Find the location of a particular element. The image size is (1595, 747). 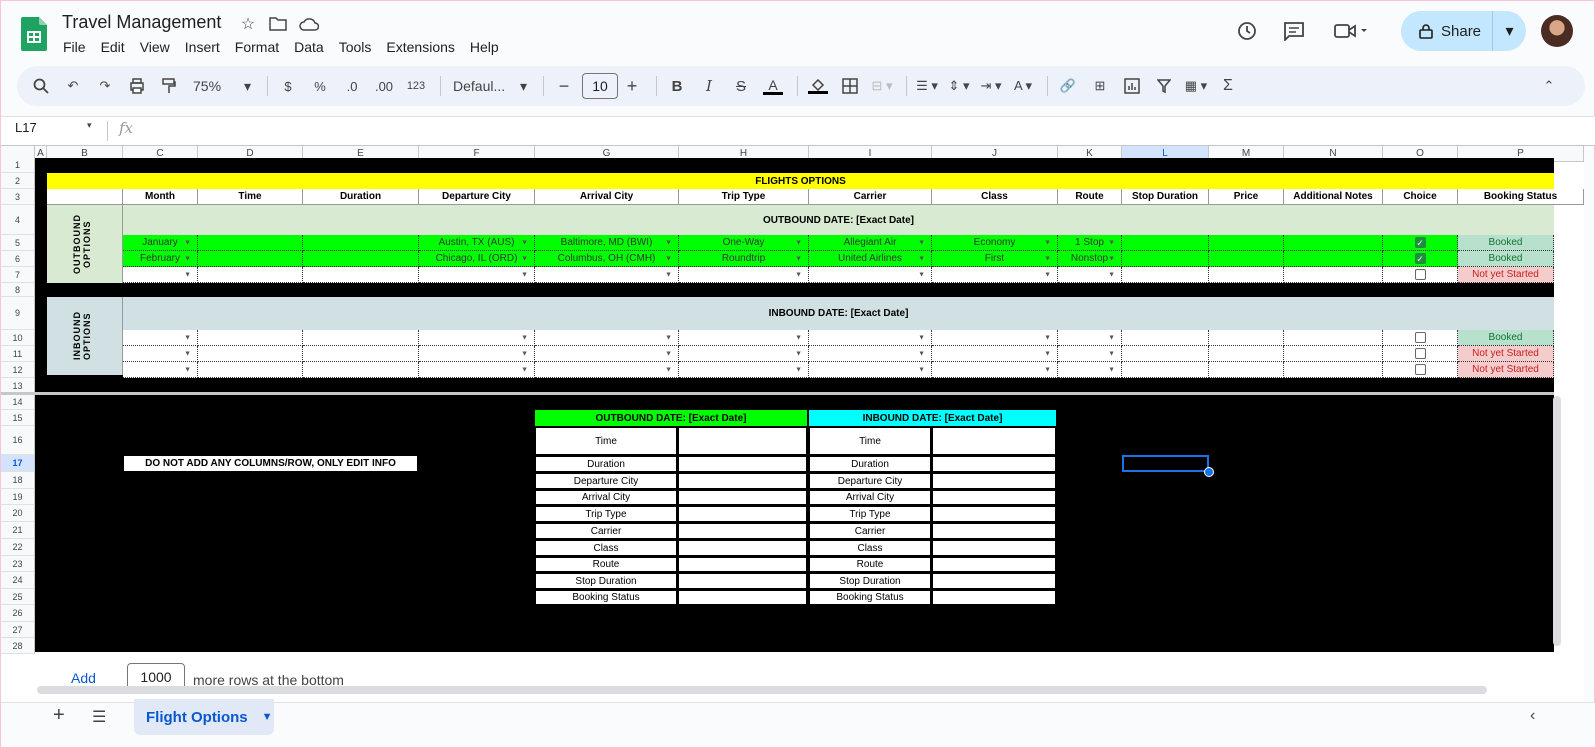

vertical-align-icon: ⇕ ▾ is located at coordinates (959, 86).